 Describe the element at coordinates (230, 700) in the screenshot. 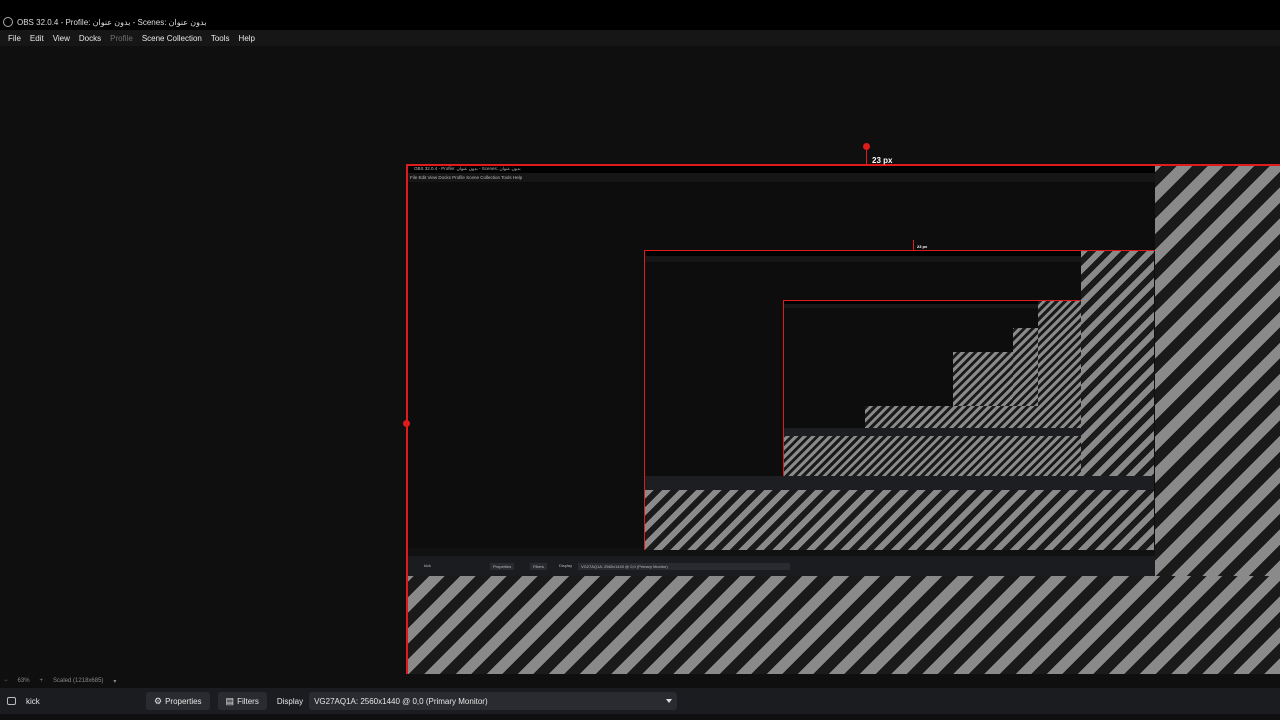

I see `filter-icon: ▤` at that location.